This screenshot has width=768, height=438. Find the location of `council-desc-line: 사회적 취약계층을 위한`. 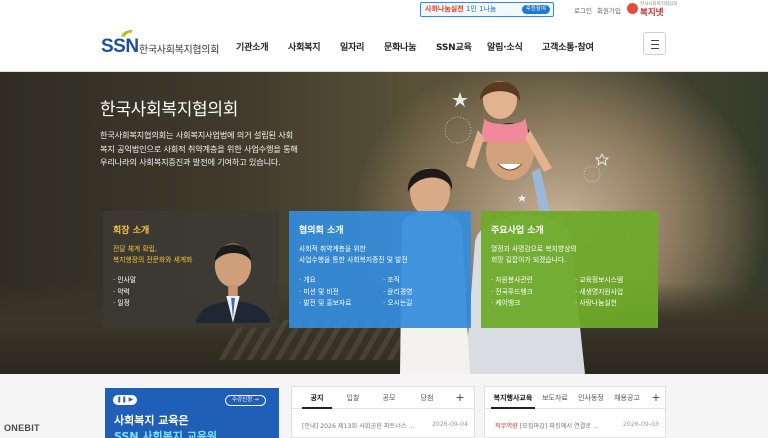

council-desc-line: 사회적 취약계층을 위한 is located at coordinates (332, 249).